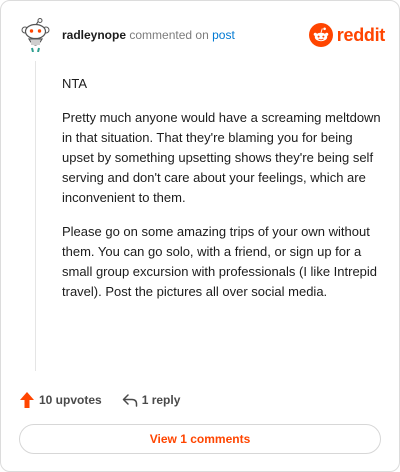 Image resolution: width=400 pixels, height=472 pixels. I want to click on thread-line, so click(35, 216).